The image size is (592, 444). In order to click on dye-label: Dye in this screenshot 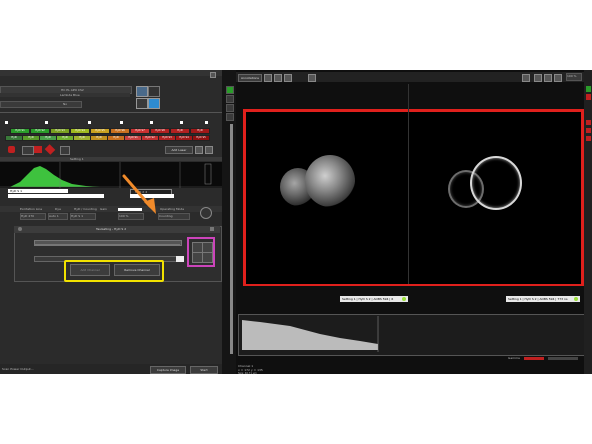, I will do `click(58, 209)`.